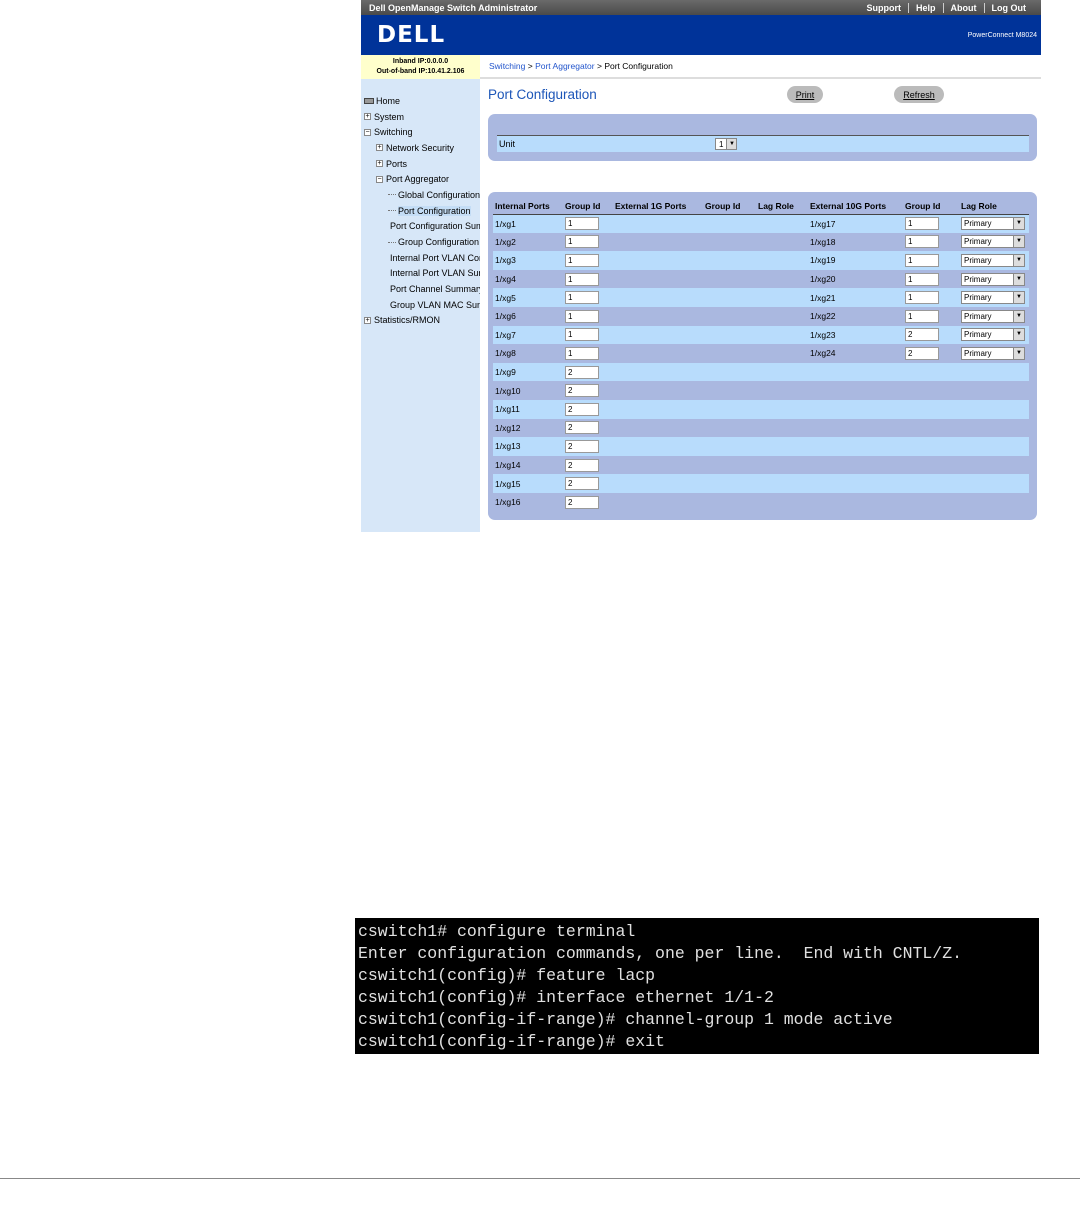 This screenshot has width=1080, height=1206. Describe the element at coordinates (855, 260) in the screenshot. I see `external-port: 1/xg19` at that location.